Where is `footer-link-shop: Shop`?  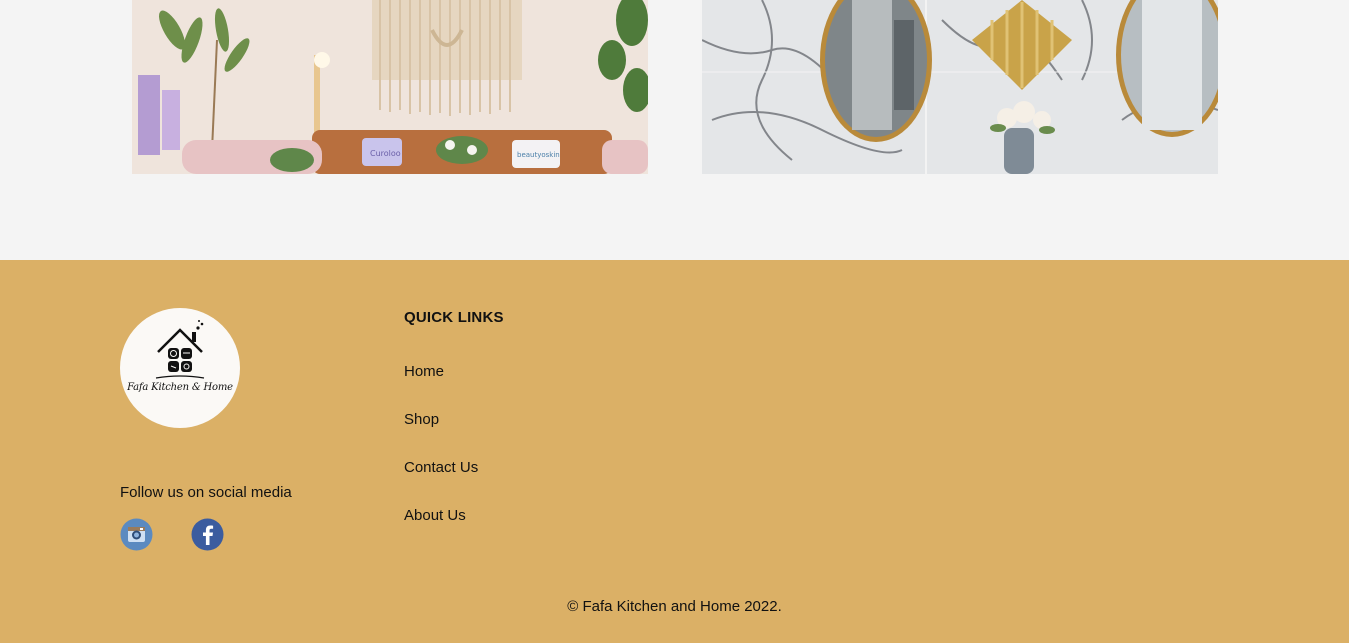 footer-link-shop: Shop is located at coordinates (421, 419).